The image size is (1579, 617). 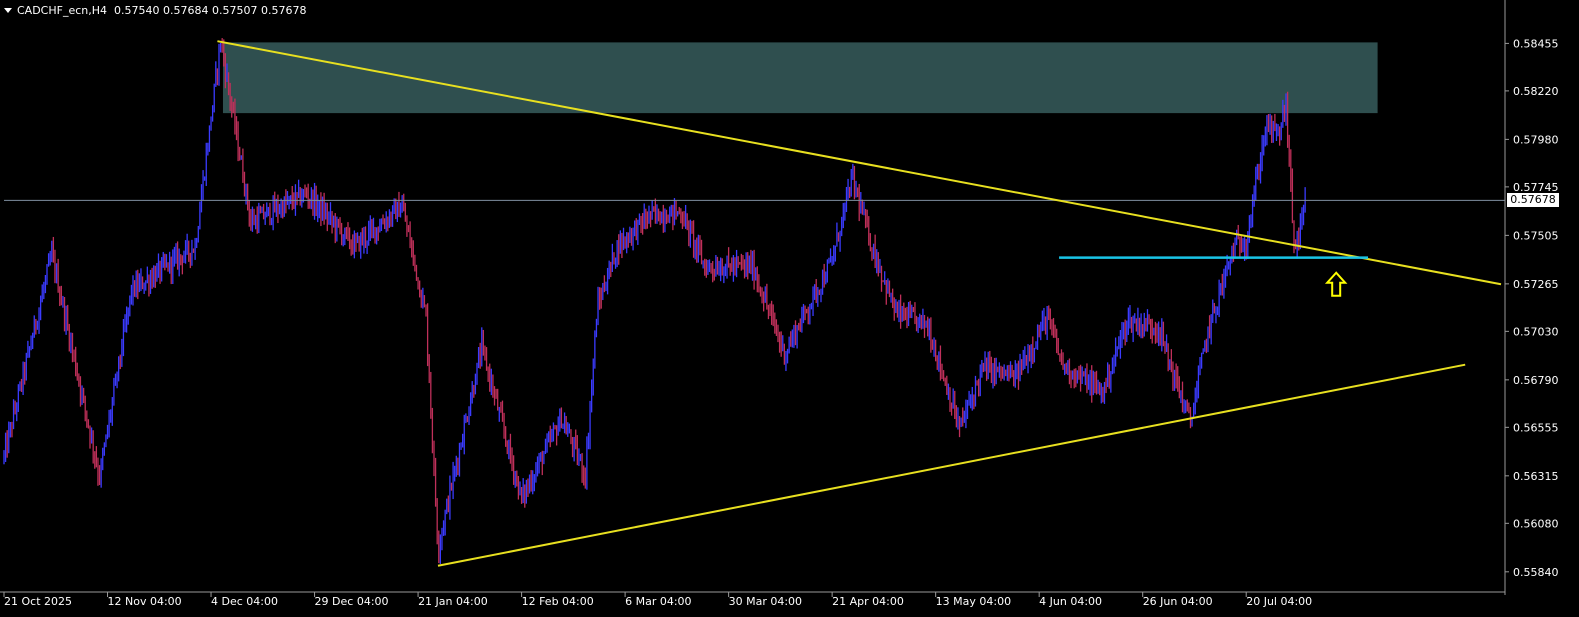 I want to click on y-tick-label: 0.58220, so click(x=1536, y=91).